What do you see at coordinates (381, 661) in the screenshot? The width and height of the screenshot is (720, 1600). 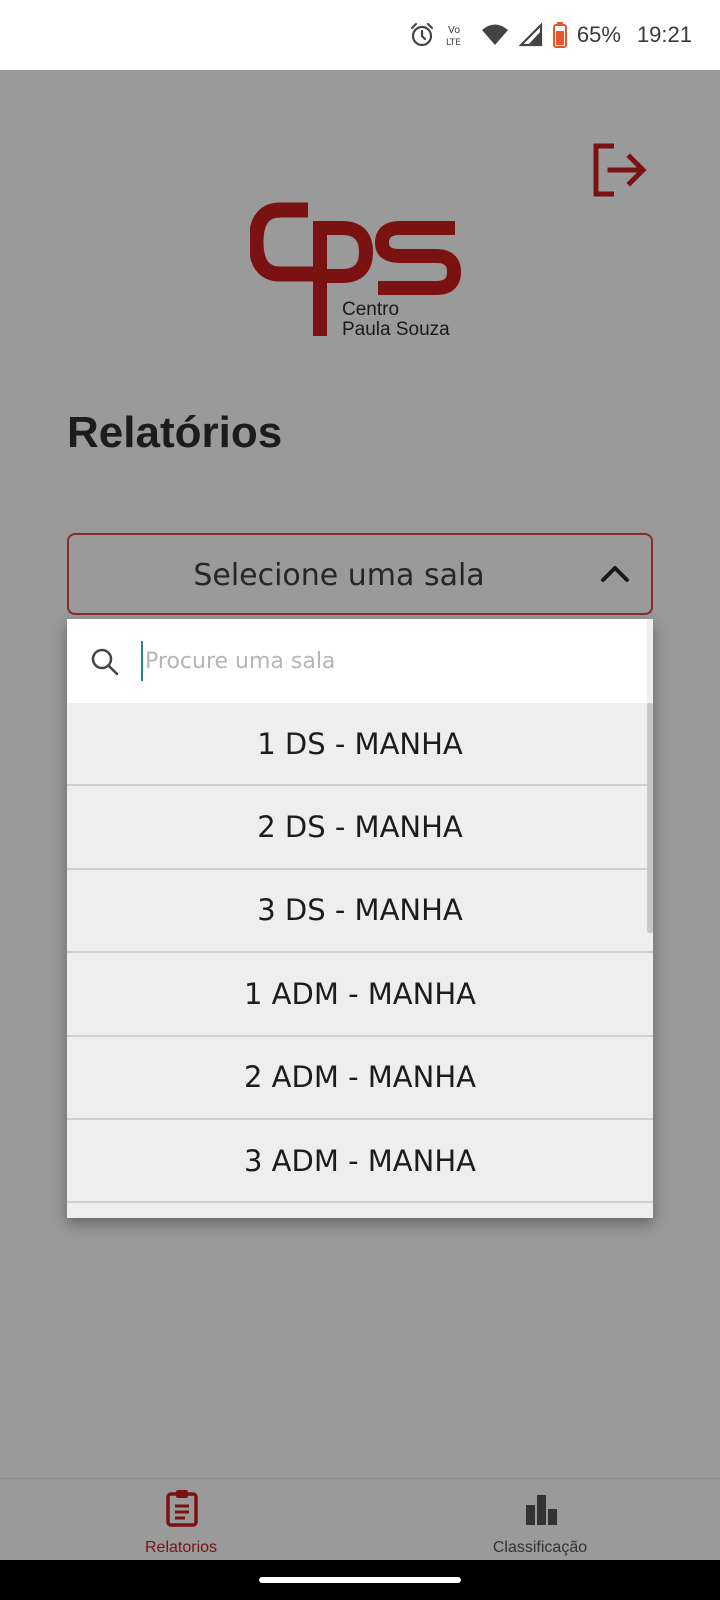 I see `search-input` at bounding box center [381, 661].